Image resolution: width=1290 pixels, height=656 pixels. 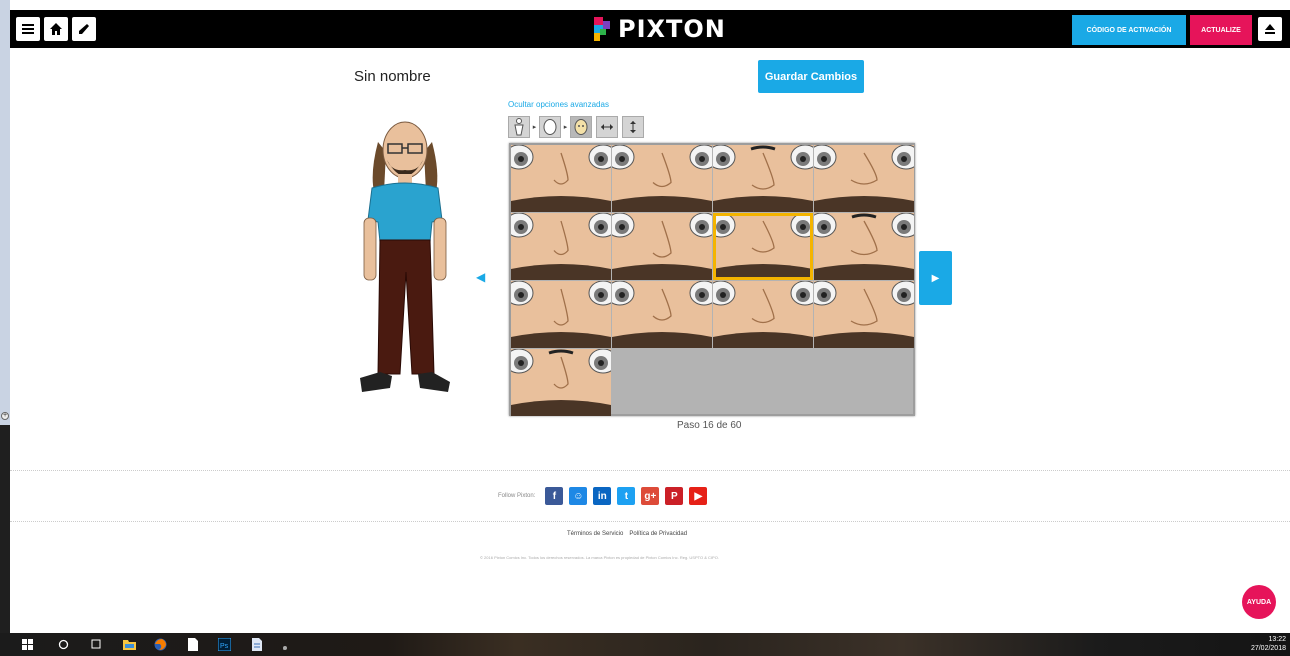 I want to click on pixton-logo: PIXTON, so click(x=659, y=29).